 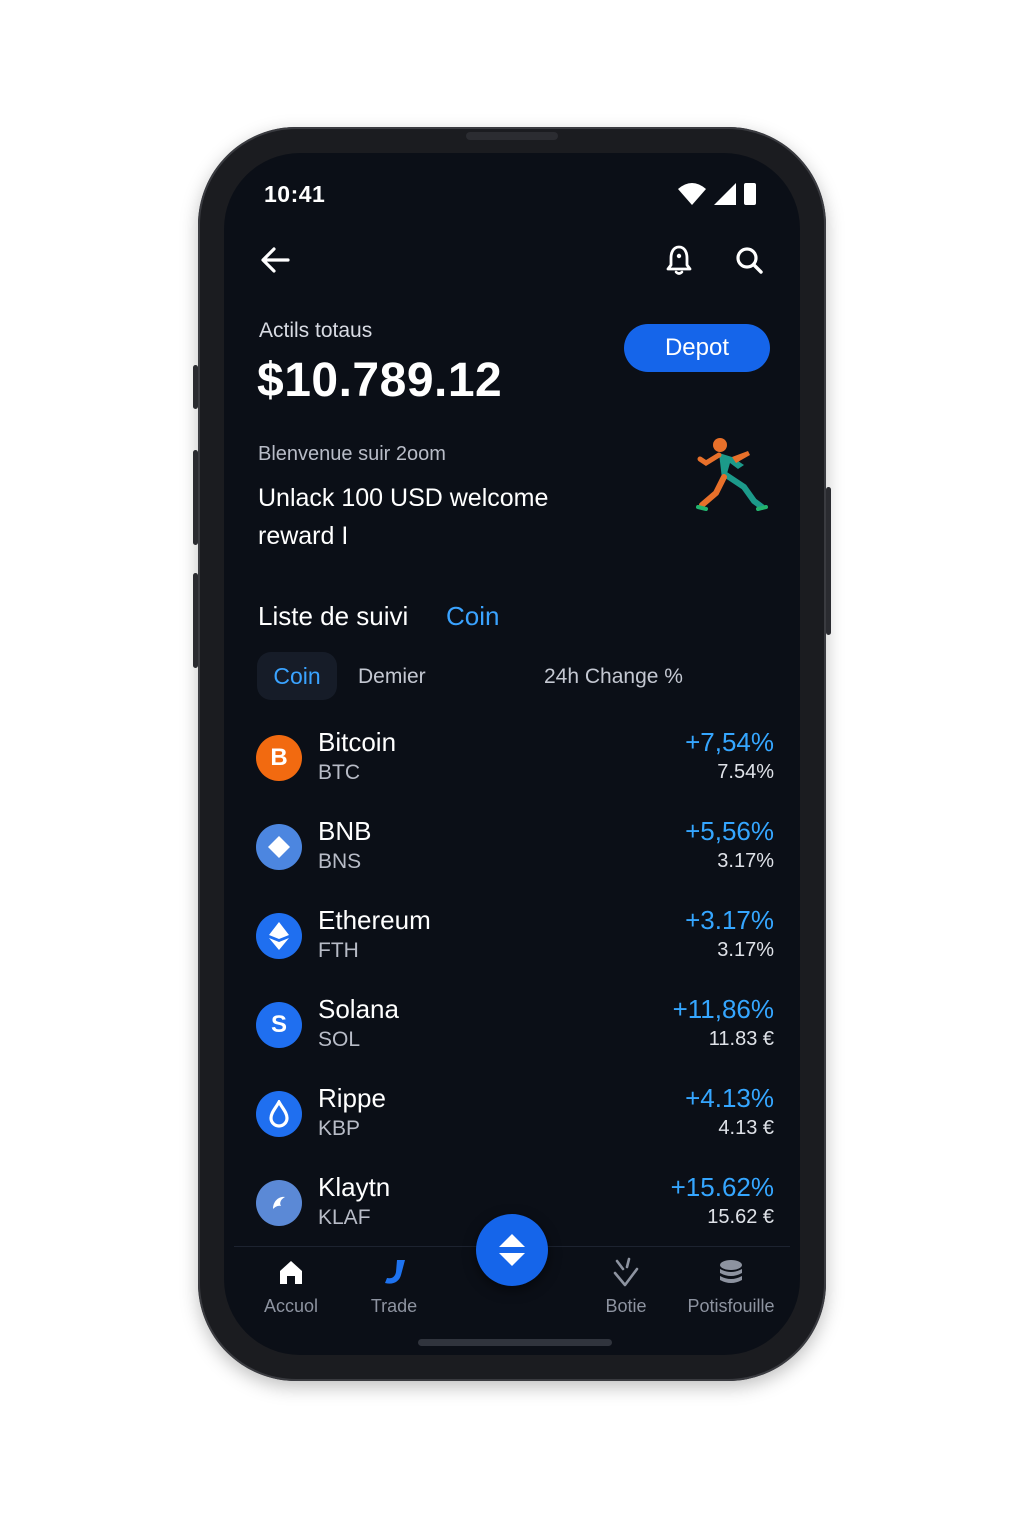 I want to click on coin-sub-value: 15.62 €, so click(x=740, y=1217).